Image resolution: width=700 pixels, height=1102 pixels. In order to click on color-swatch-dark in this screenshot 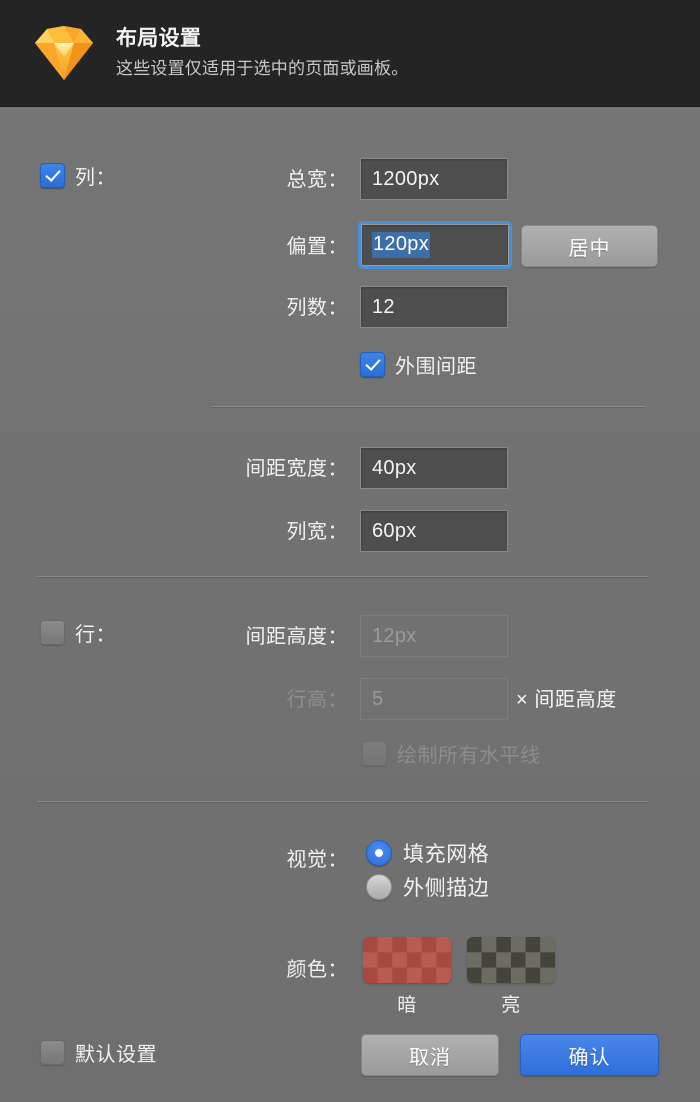, I will do `click(407, 960)`.